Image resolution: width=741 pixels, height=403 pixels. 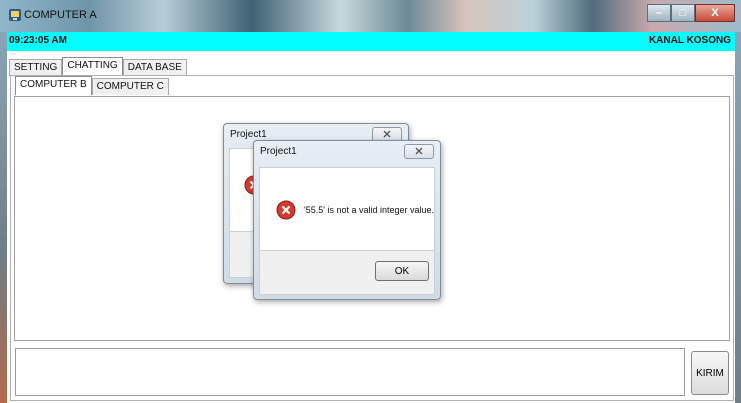 What do you see at coordinates (3, 217) in the screenshot?
I see `window-frame-left` at bounding box center [3, 217].